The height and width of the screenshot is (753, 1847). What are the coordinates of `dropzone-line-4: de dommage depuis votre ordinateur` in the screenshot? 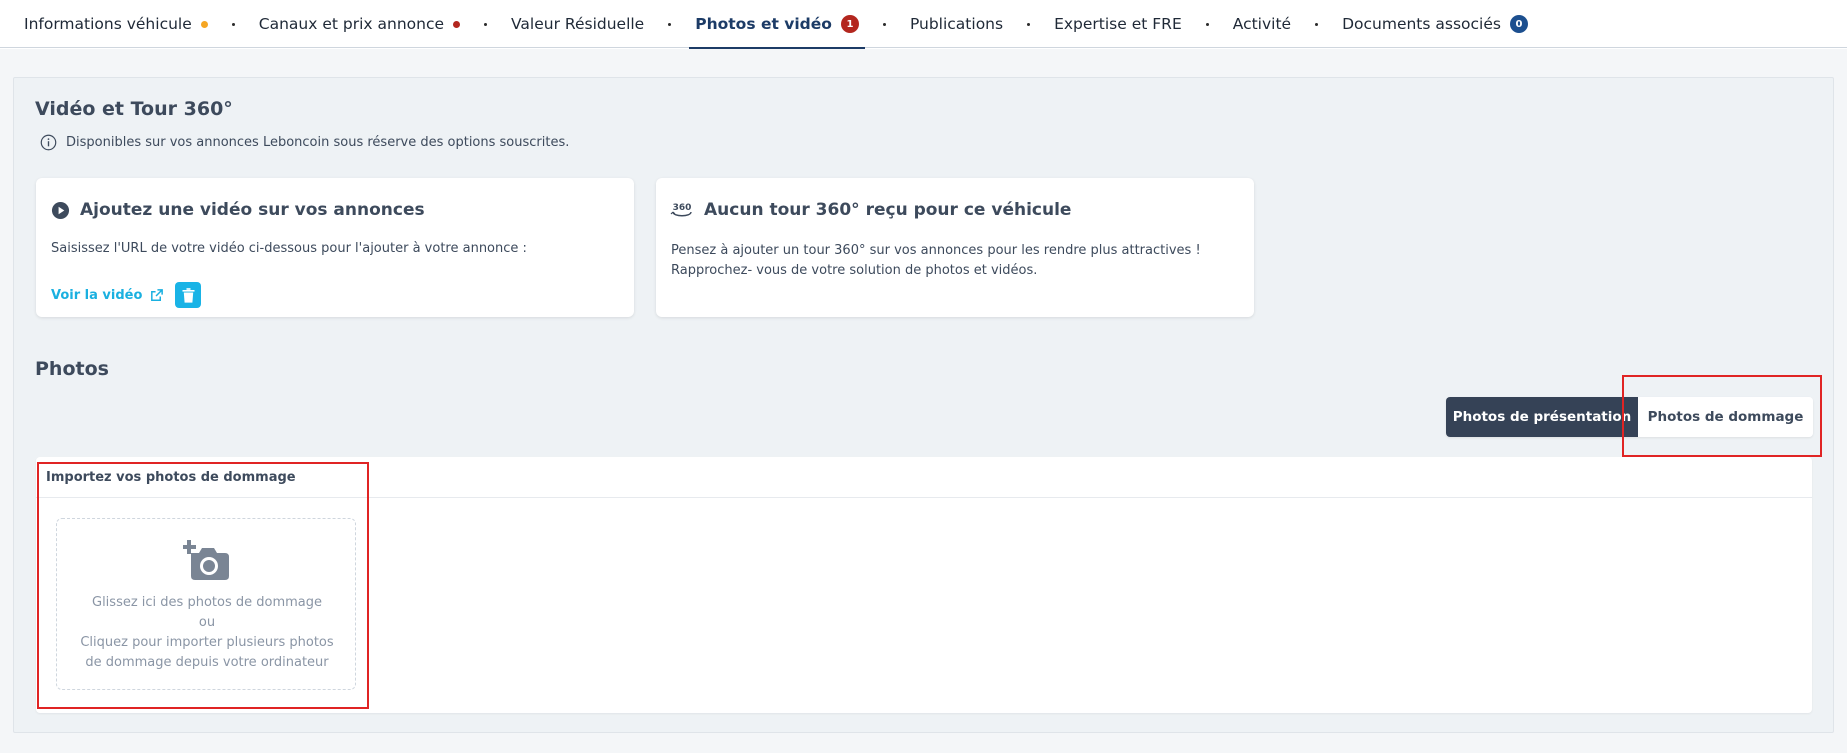 It's located at (207, 662).